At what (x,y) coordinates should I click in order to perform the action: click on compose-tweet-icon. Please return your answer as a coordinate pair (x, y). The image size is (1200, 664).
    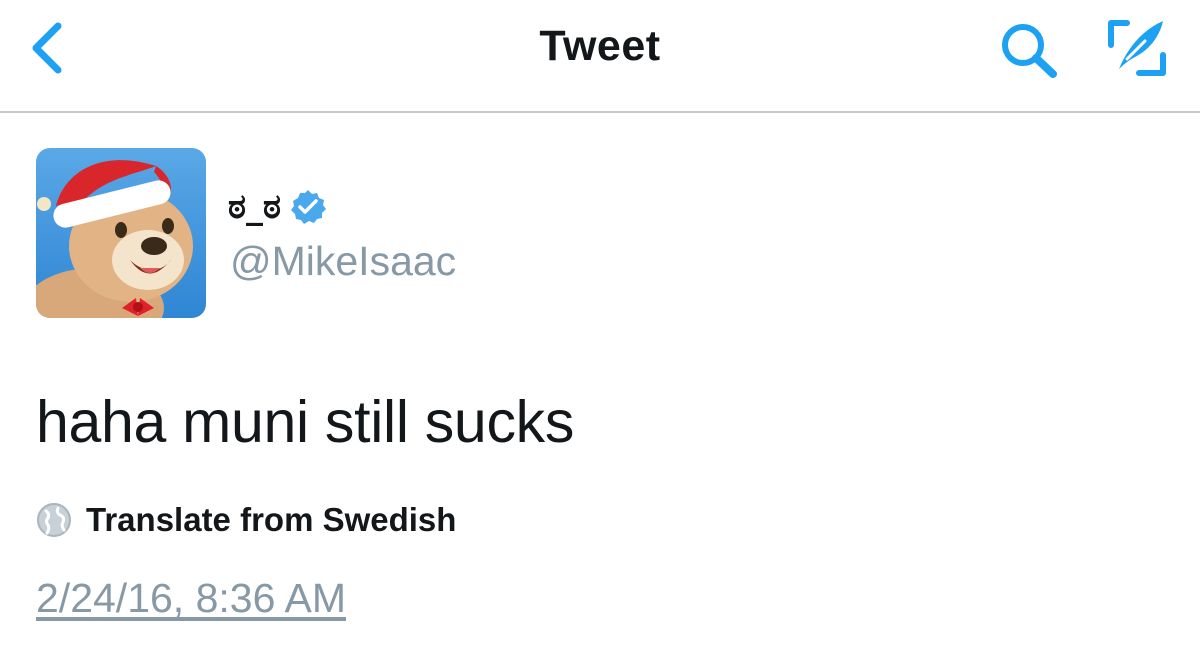
    Looking at the image, I should click on (1137, 48).